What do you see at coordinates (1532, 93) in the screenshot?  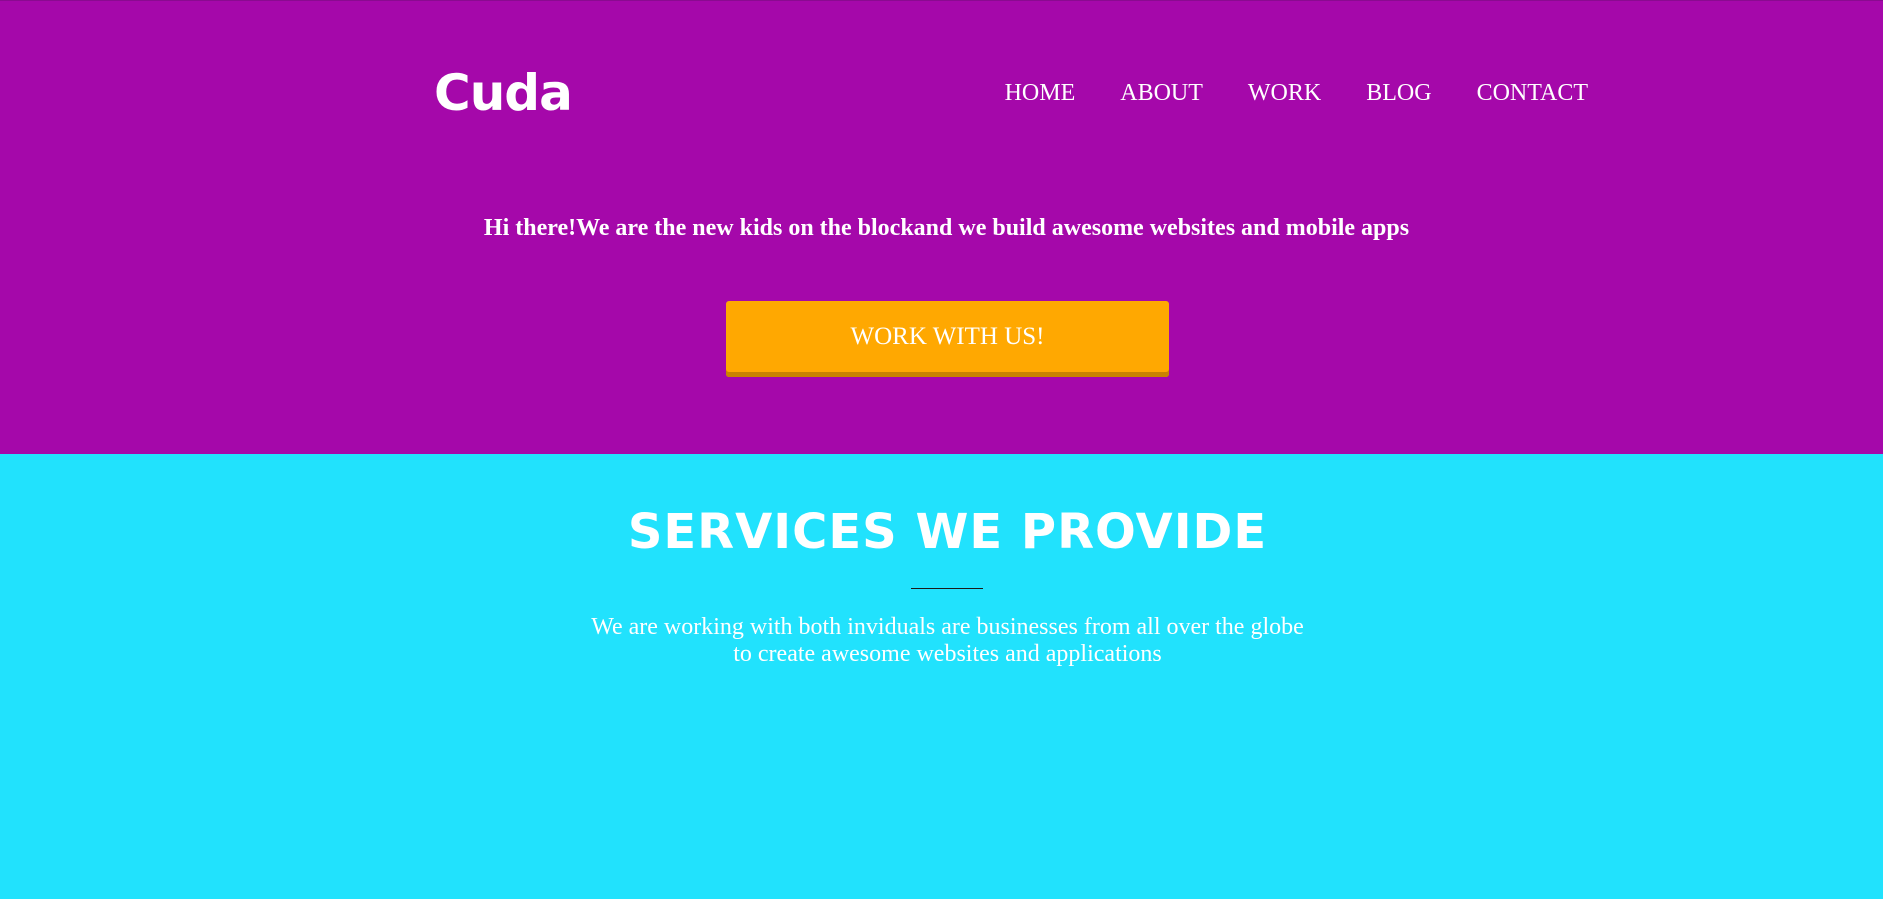 I see `nav-contact-link: CONTACT` at bounding box center [1532, 93].